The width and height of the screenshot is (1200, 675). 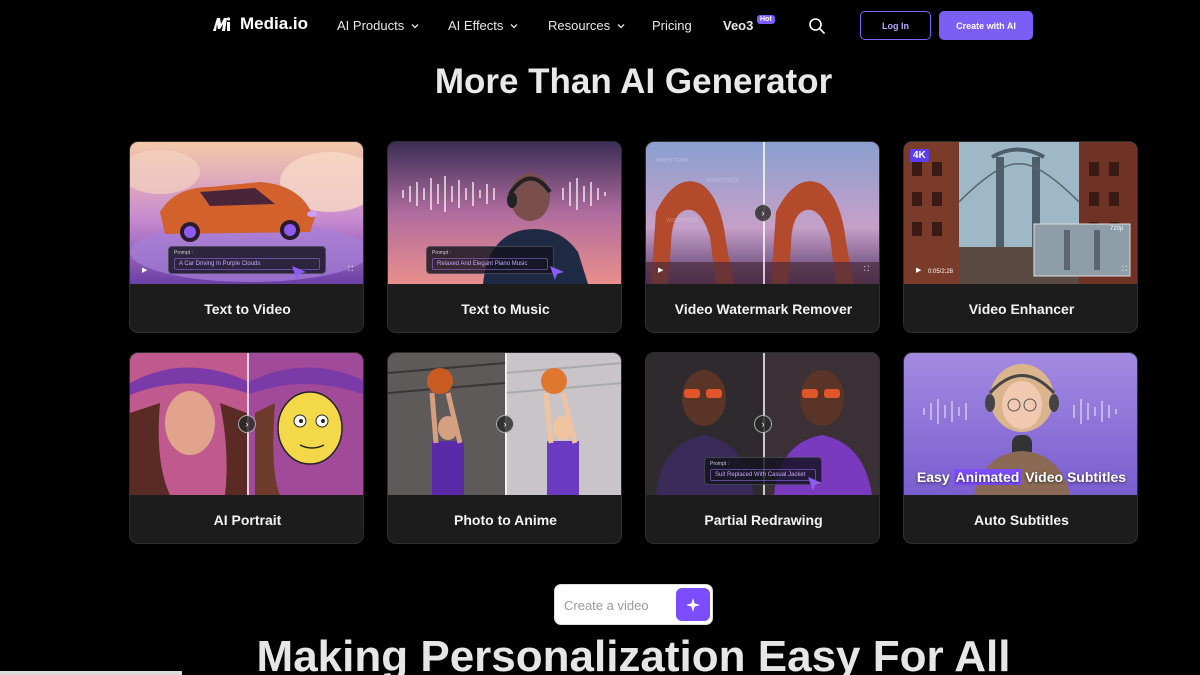 What do you see at coordinates (371, 25) in the screenshot?
I see `nav-ai-products-label: AI Products` at bounding box center [371, 25].